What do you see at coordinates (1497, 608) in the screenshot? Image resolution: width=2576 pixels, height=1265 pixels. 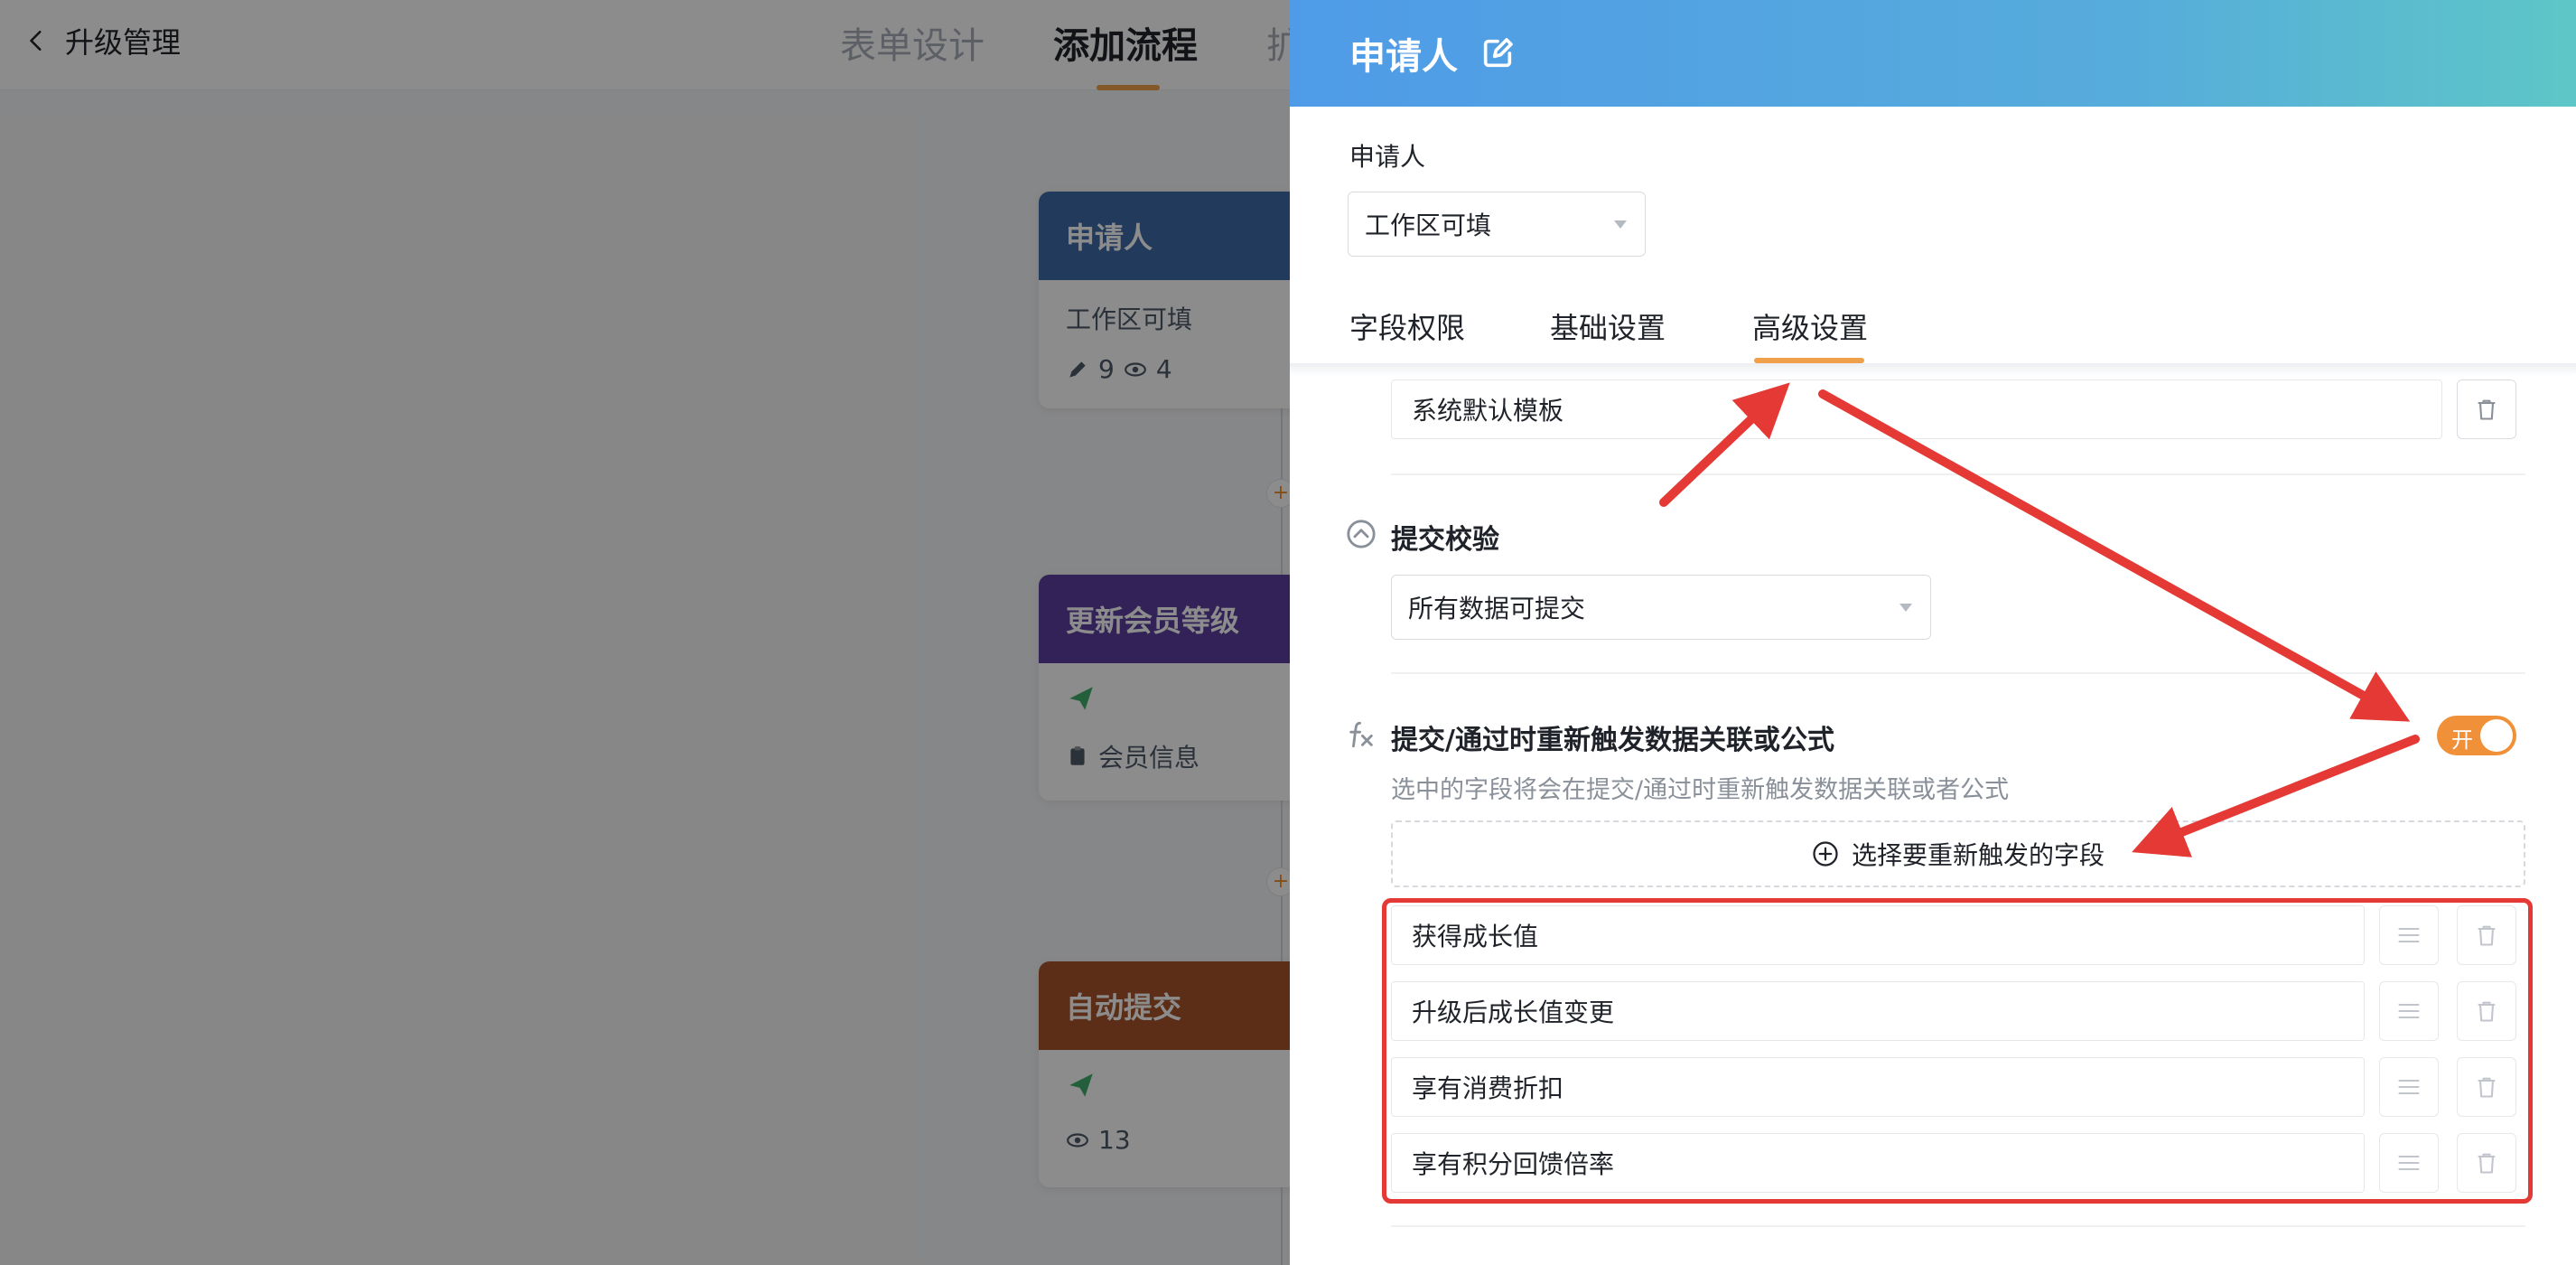 I see `submit-check-value: 所有数据可提交` at bounding box center [1497, 608].